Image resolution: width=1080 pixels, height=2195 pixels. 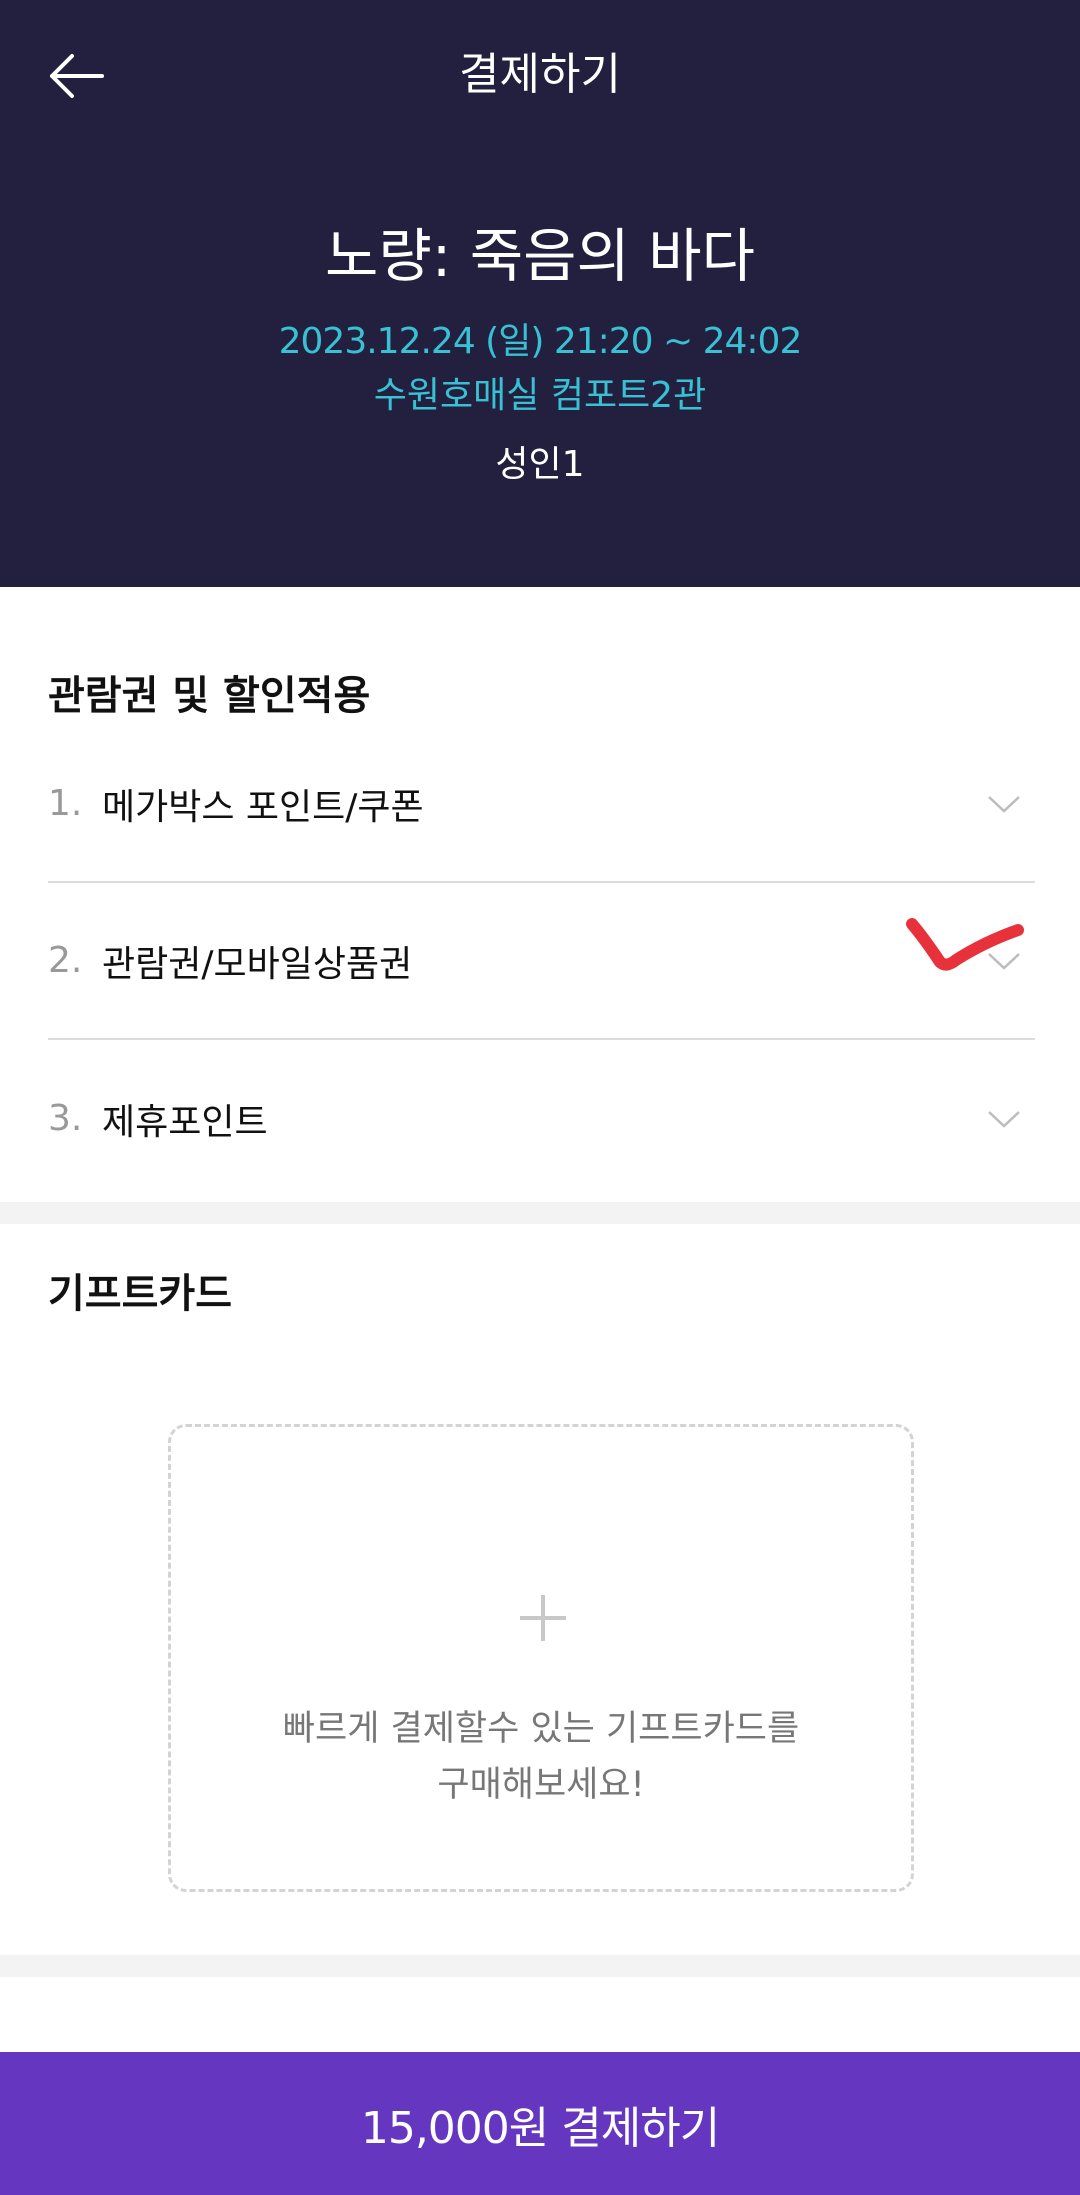 I want to click on discount-section-title: 관람권 및 할인적용, so click(x=209, y=696).